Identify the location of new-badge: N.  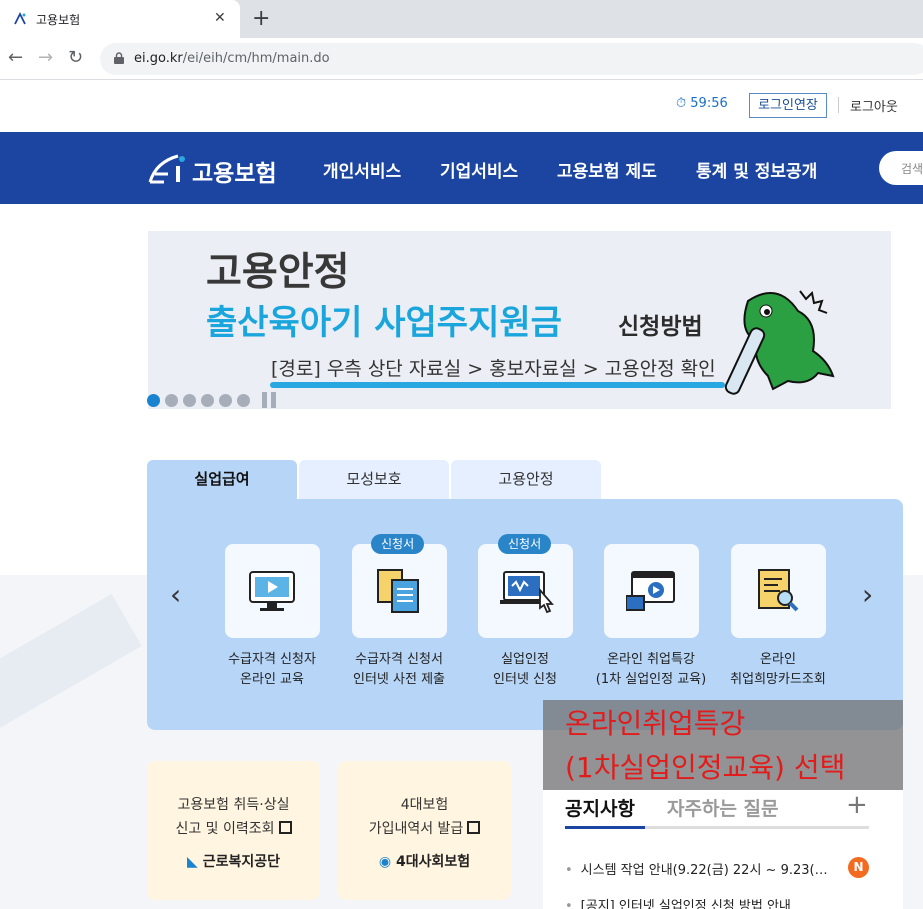
(858, 867).